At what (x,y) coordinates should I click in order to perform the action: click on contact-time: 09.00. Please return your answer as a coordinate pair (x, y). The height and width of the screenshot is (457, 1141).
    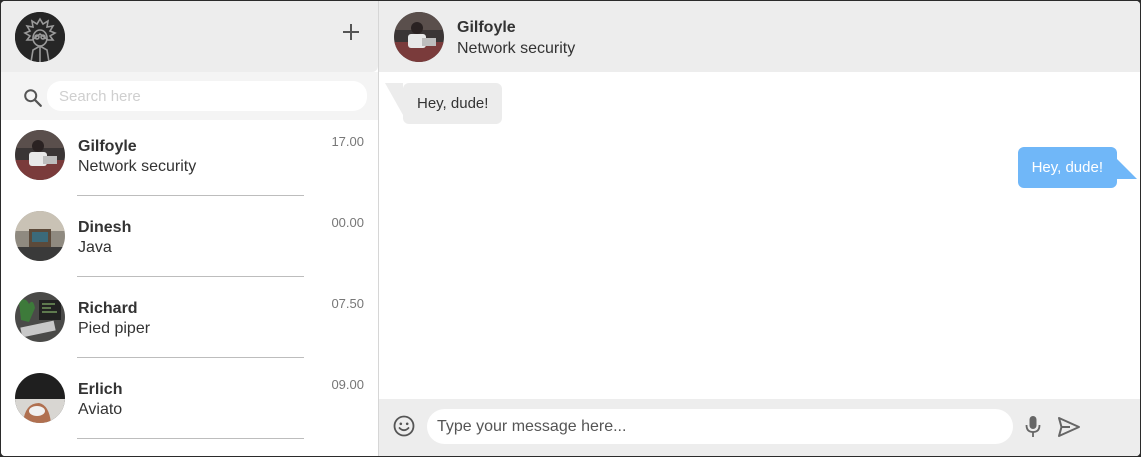
    Looking at the image, I should click on (347, 384).